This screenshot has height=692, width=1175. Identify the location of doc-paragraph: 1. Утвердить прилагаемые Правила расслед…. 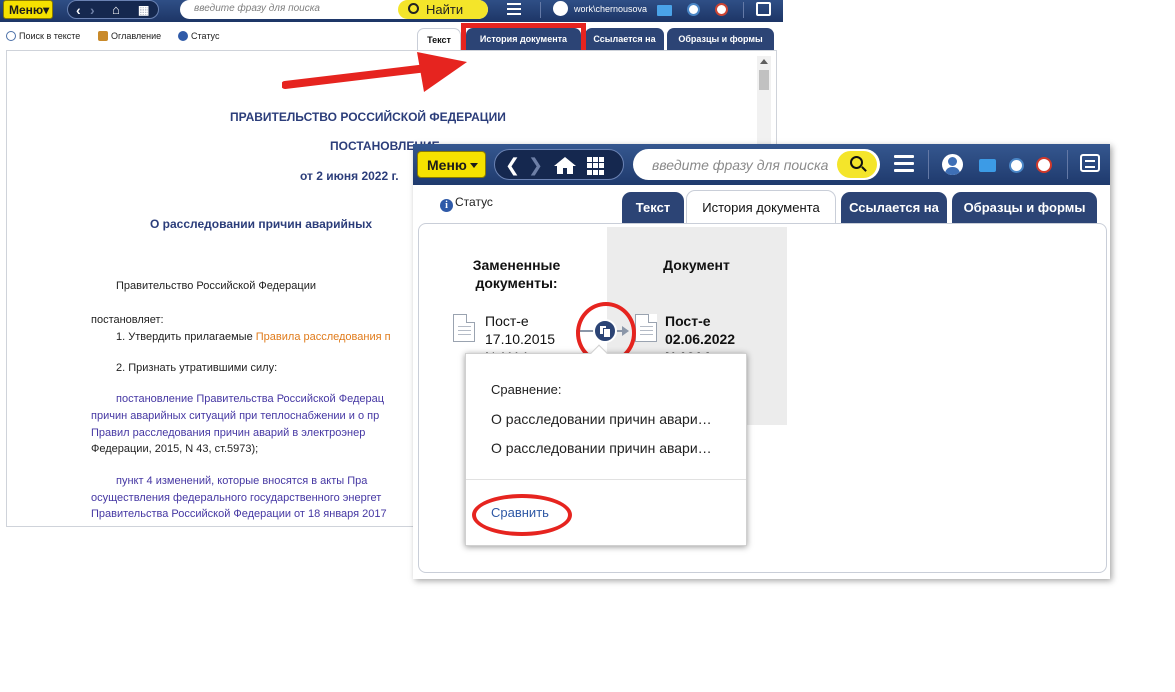
(253, 337).